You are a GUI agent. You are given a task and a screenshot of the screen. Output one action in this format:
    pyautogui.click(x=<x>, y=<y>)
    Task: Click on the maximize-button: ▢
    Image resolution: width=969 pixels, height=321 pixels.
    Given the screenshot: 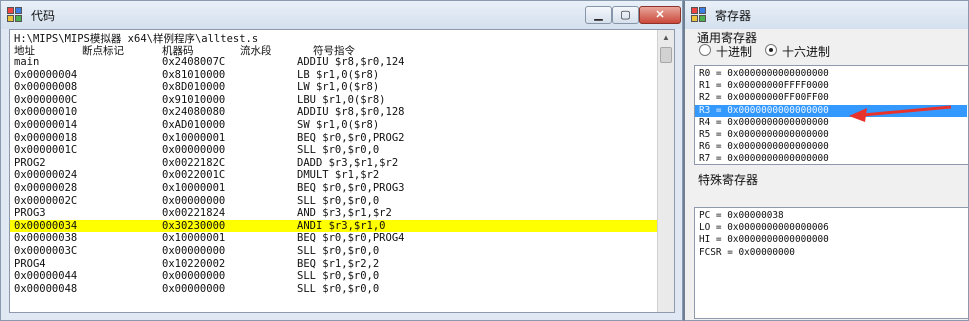 What is the action you would take?
    pyautogui.click(x=625, y=15)
    